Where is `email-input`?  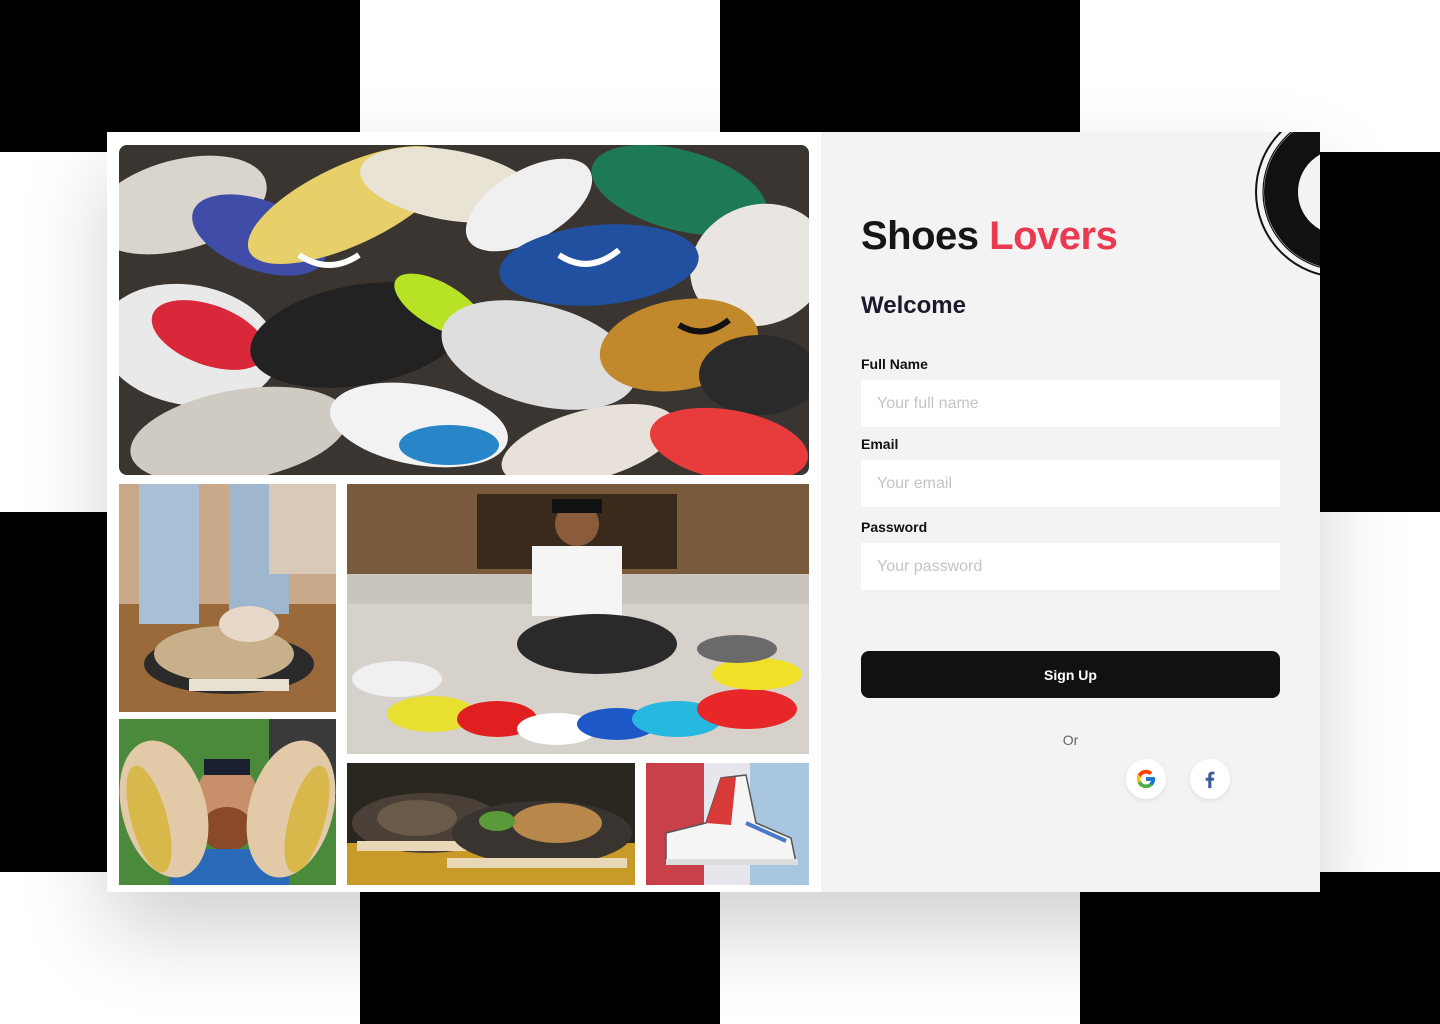 email-input is located at coordinates (1070, 483).